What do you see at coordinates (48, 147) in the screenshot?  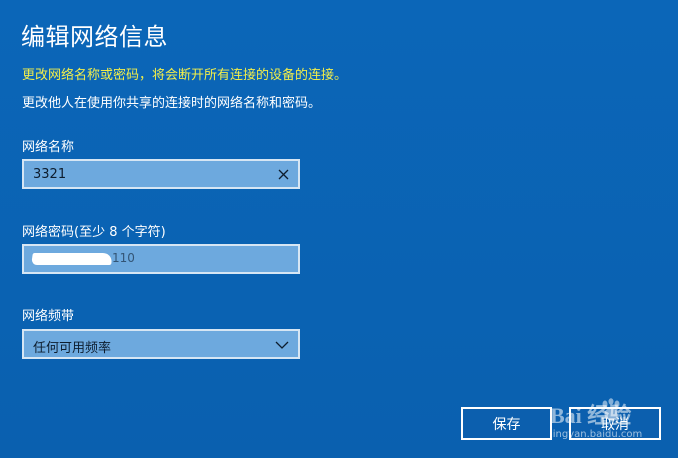 I see `network-name-label: 网络名称` at bounding box center [48, 147].